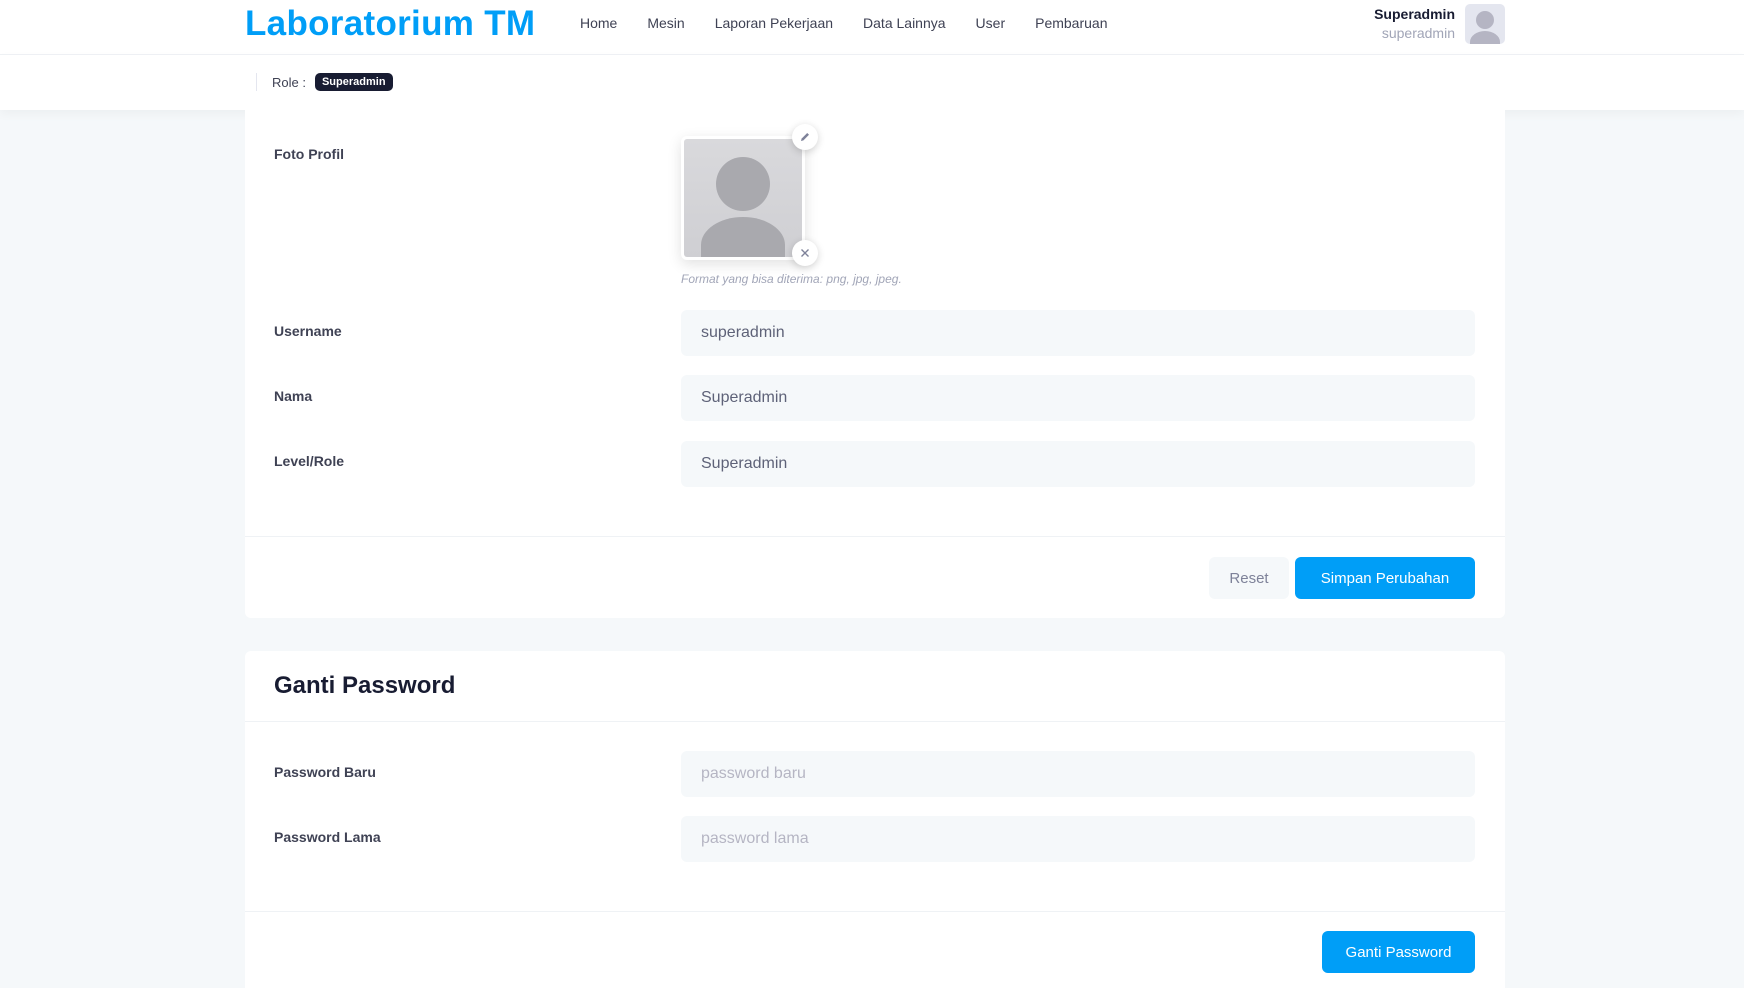 Image resolution: width=1744 pixels, height=988 pixels. What do you see at coordinates (1078, 398) in the screenshot?
I see `nama-field: Superadmin` at bounding box center [1078, 398].